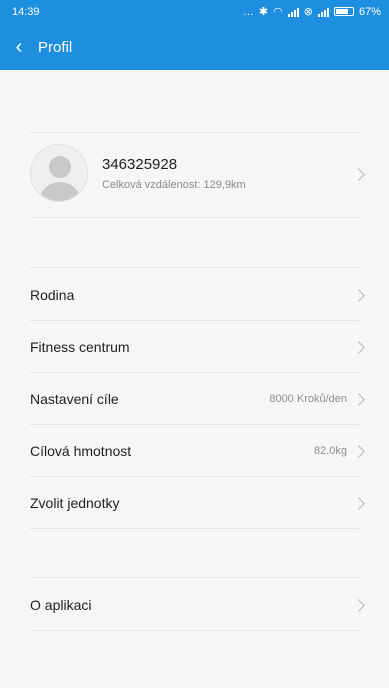 The width and height of the screenshot is (389, 688). What do you see at coordinates (61, 605) in the screenshot?
I see `menu-item-label: O aplikaci` at bounding box center [61, 605].